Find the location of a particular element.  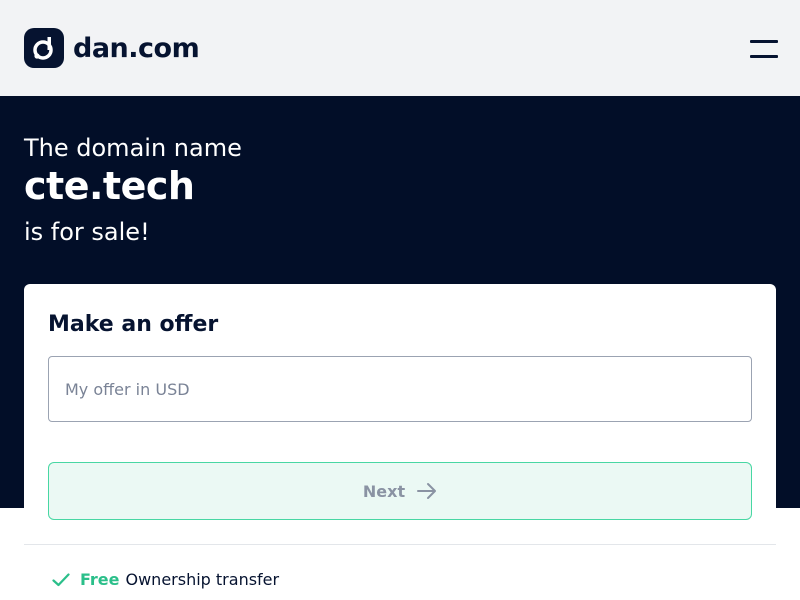

check-icon is located at coordinates (61, 579).